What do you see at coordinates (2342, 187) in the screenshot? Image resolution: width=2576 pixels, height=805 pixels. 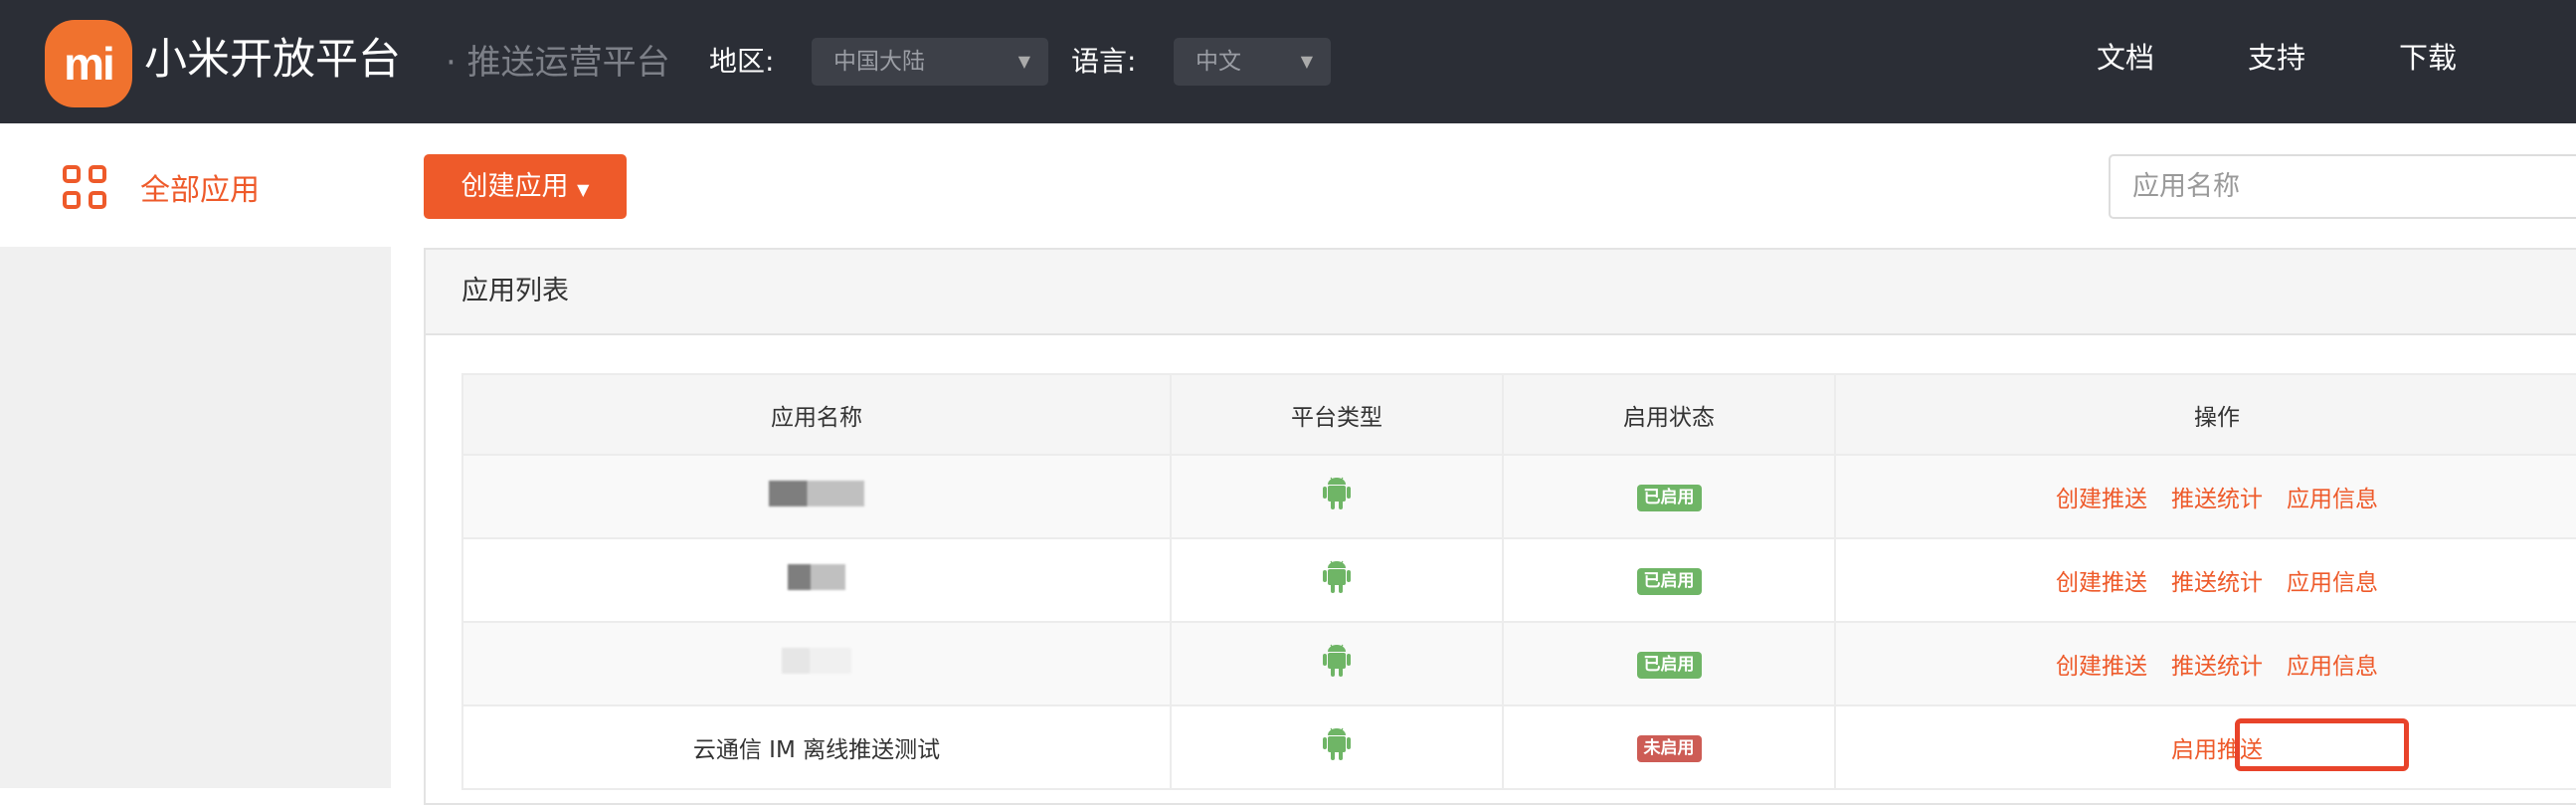 I see `app-name-search-input` at bounding box center [2342, 187].